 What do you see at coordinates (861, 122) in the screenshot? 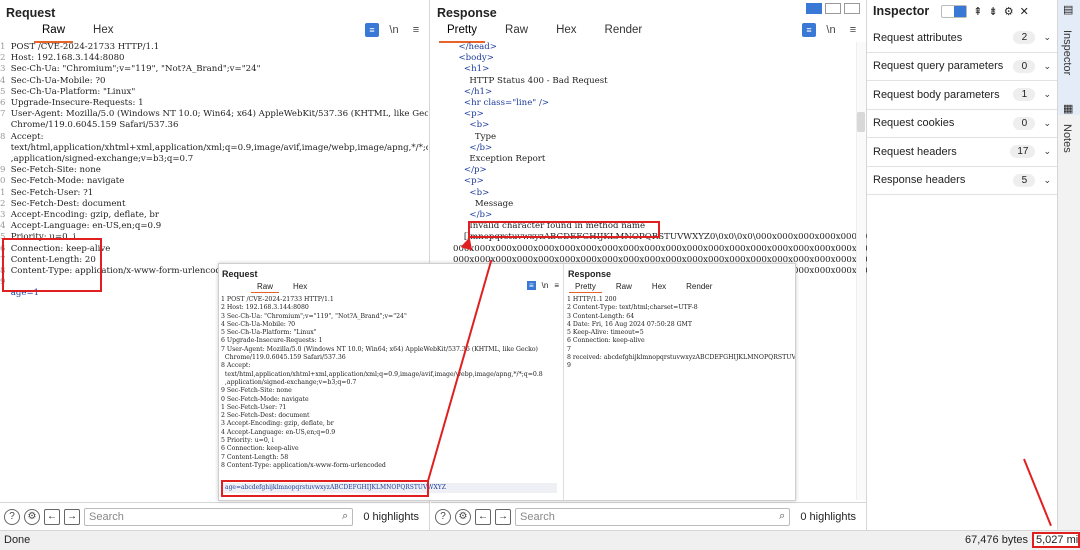
I see `scroll-thumb` at bounding box center [861, 122].